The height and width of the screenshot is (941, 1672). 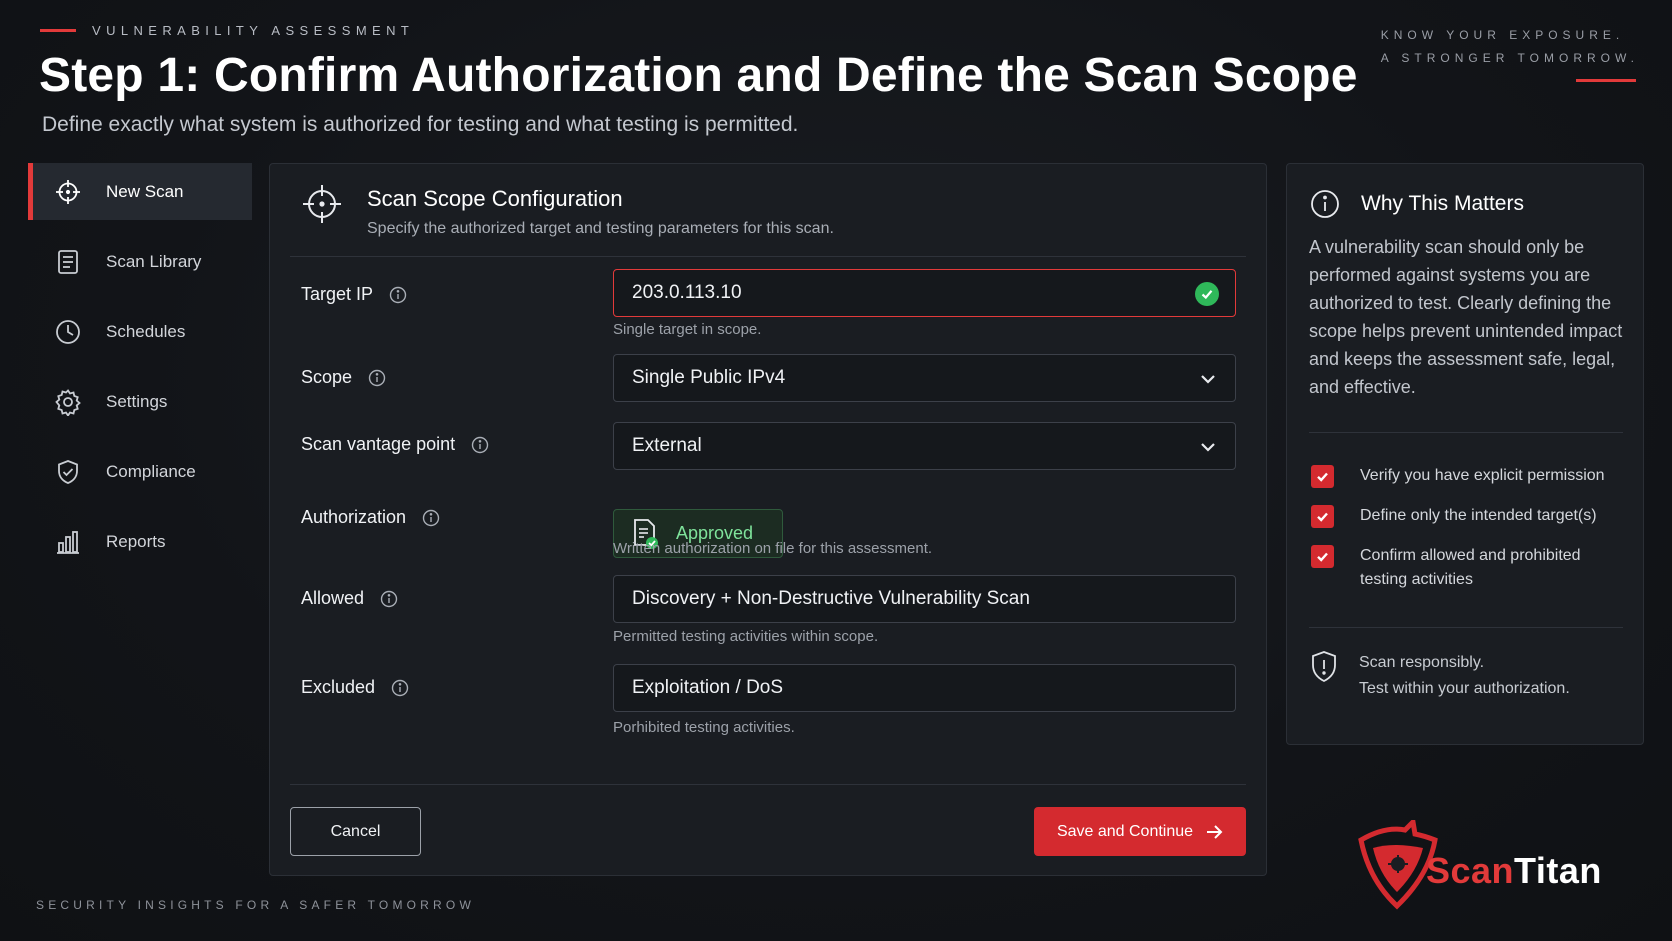 I want to click on sidebar-item-schedules: Schedules, so click(x=140, y=331).